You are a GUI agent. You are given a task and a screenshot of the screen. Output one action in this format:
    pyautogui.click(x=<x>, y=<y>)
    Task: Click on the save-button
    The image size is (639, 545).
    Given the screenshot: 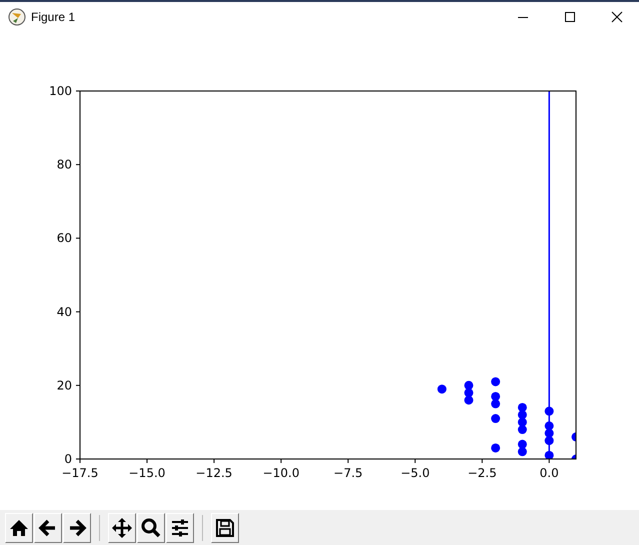 What is the action you would take?
    pyautogui.click(x=225, y=527)
    